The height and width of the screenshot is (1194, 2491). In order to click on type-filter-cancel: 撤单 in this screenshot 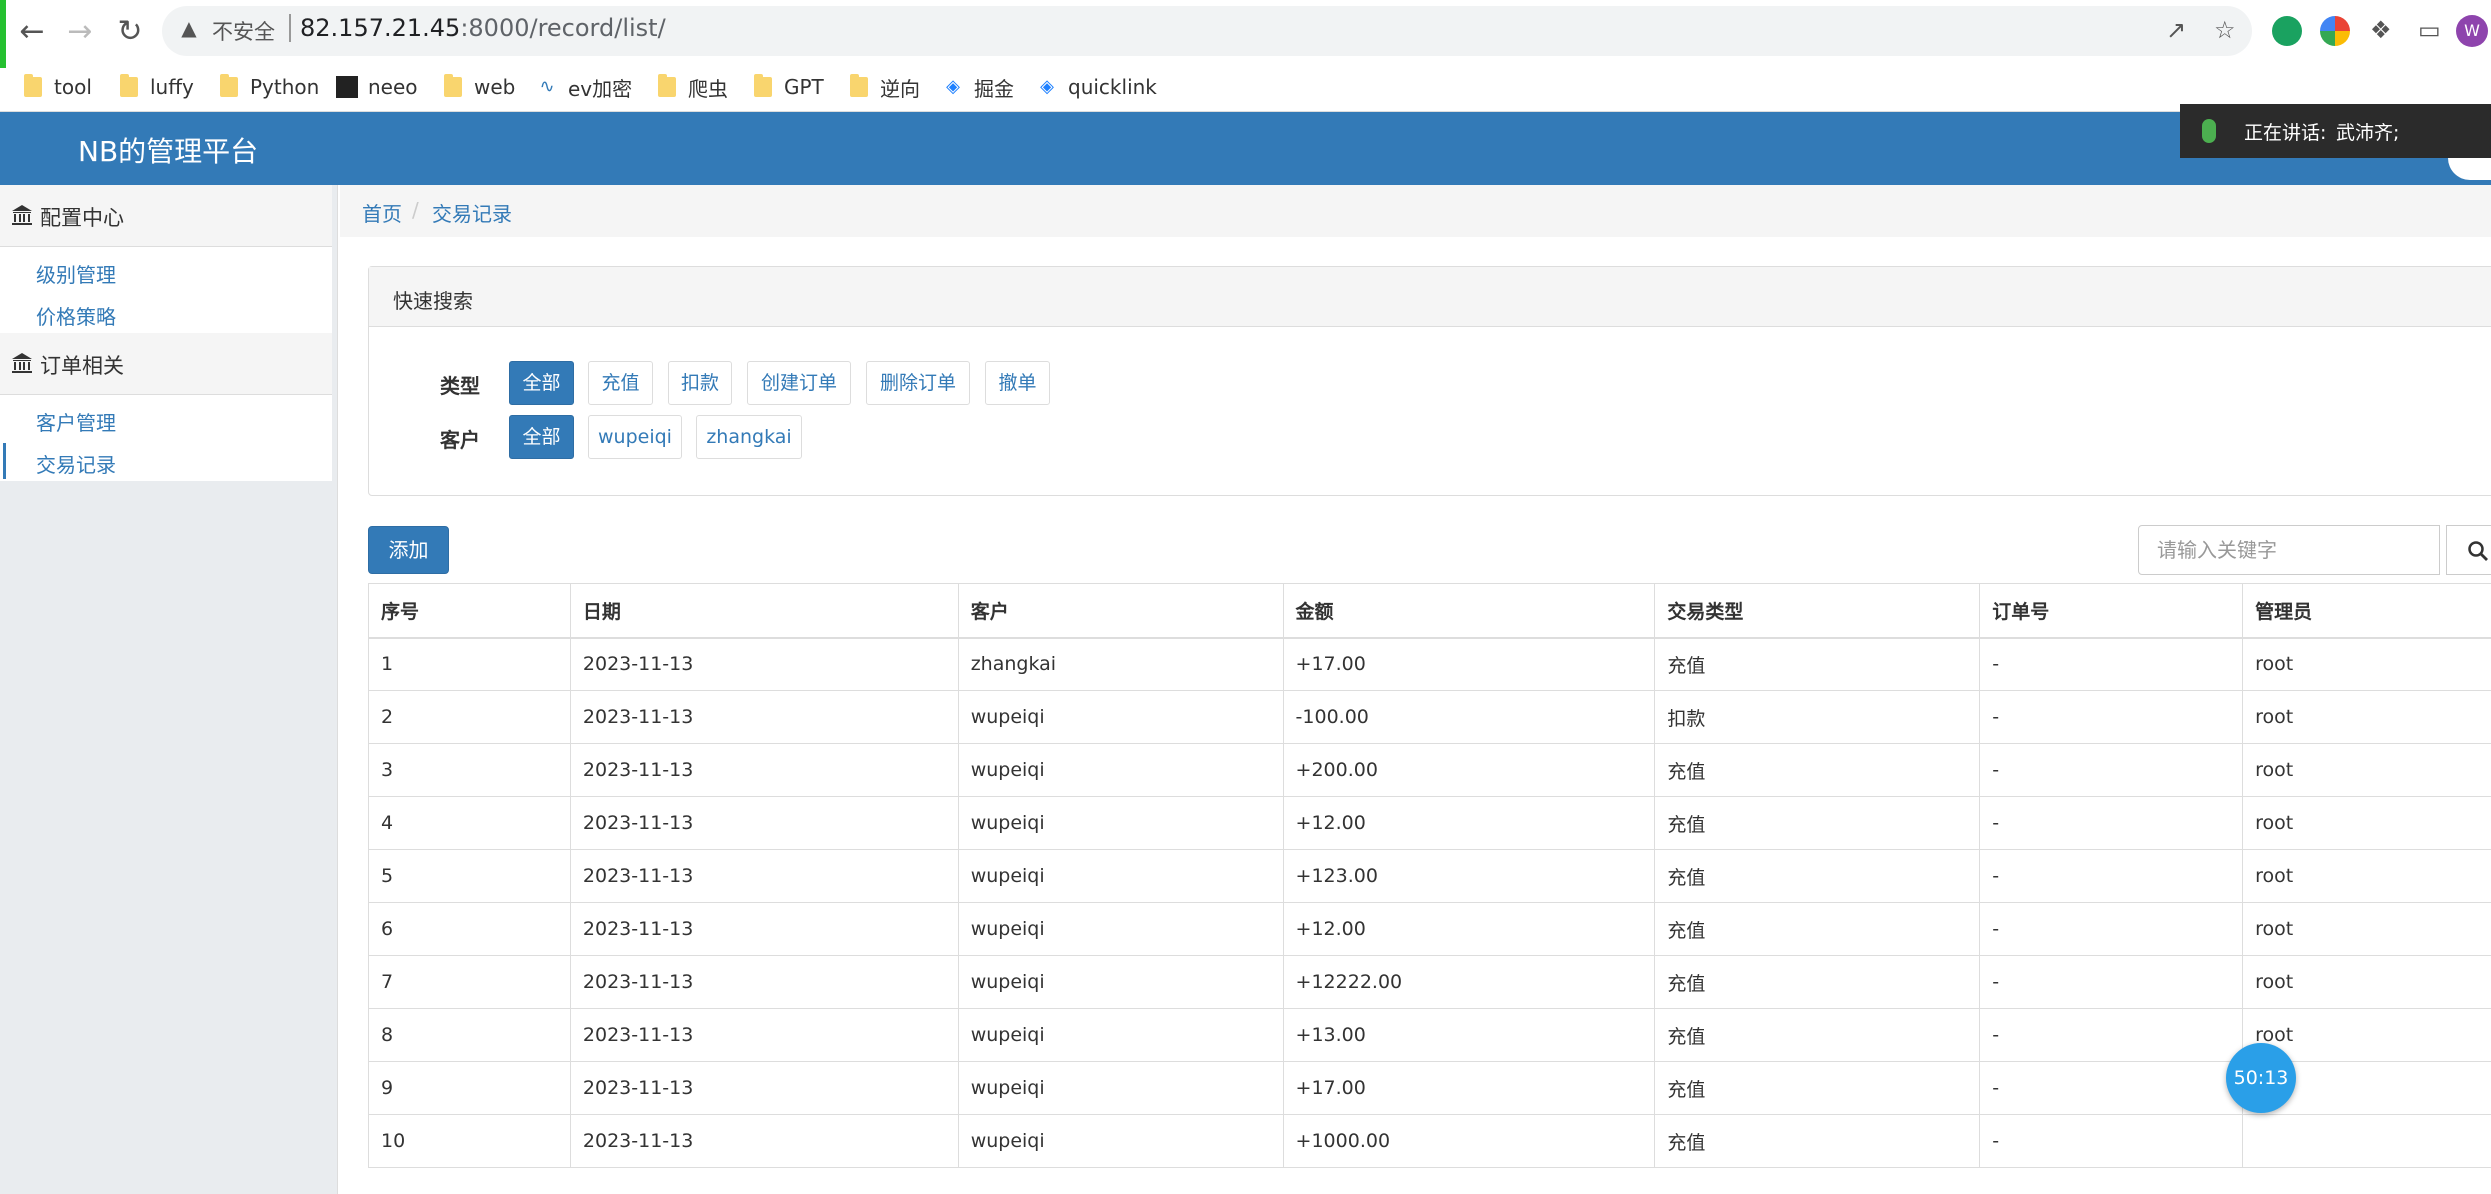, I will do `click(1017, 383)`.